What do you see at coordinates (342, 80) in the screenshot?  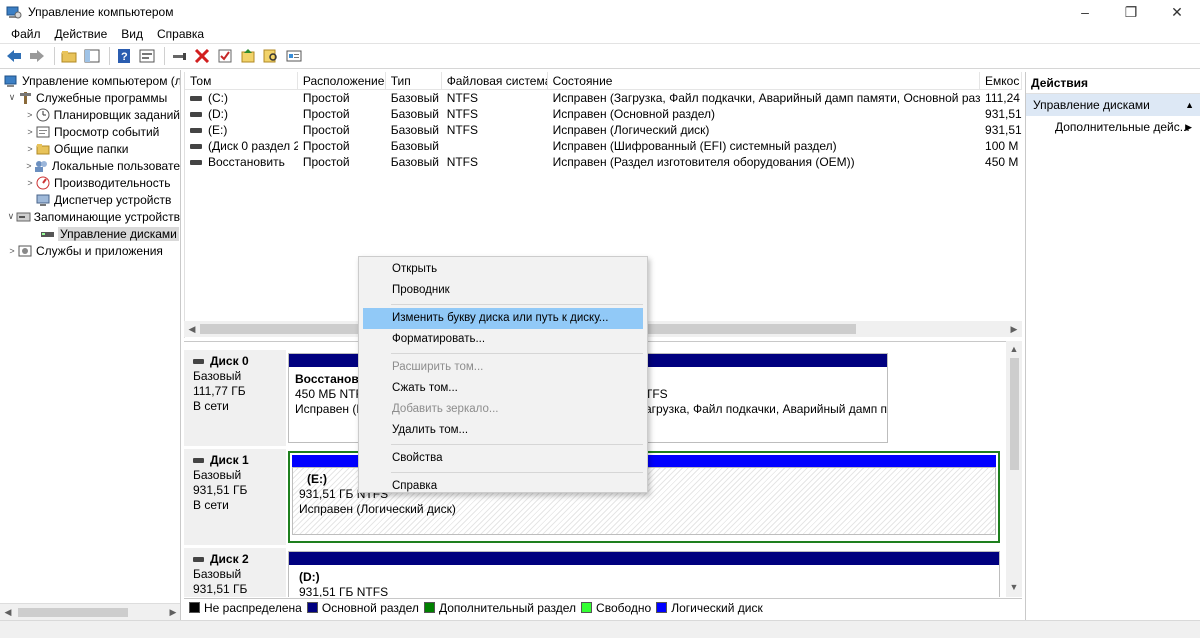 I see `column-header-layout: Расположение` at bounding box center [342, 80].